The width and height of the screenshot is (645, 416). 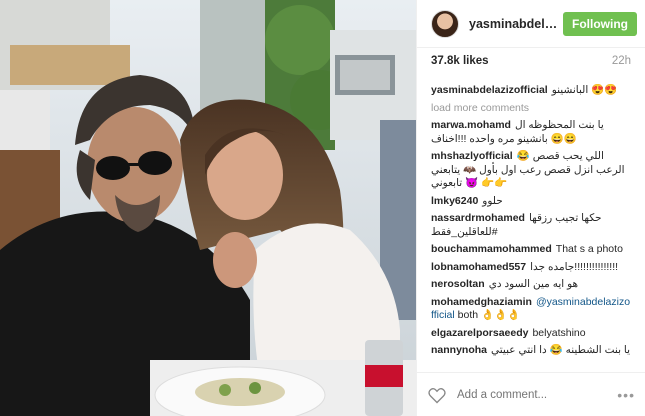 What do you see at coordinates (561, 350) in the screenshot?
I see `comment-text: يا بنت الشطينه 😂 دا انتي عبيتي` at bounding box center [561, 350].